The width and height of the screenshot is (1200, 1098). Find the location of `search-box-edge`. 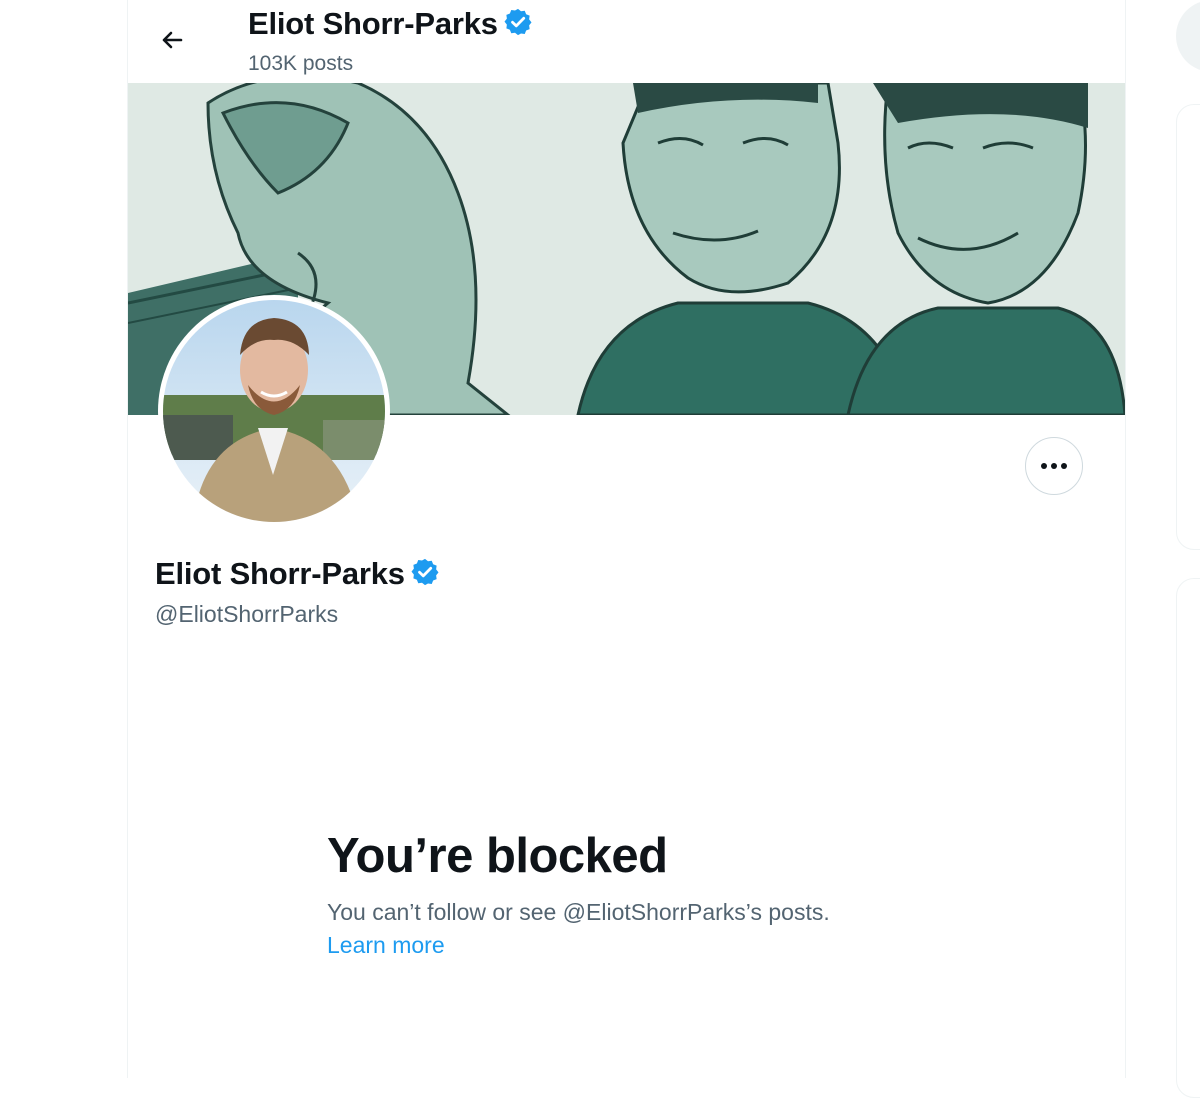

search-box-edge is located at coordinates (1188, 36).